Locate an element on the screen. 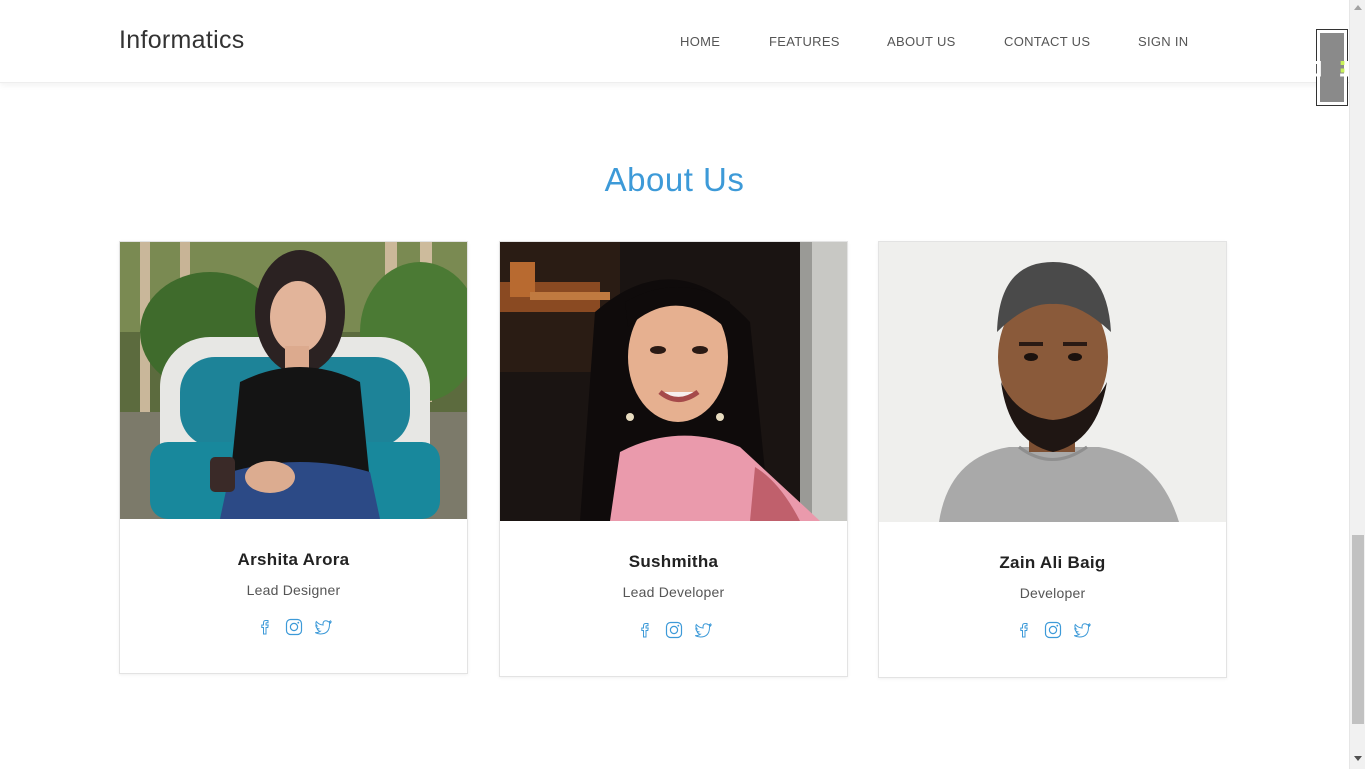 The width and height of the screenshot is (1365, 769). nav-contact-us: CONTACT US is located at coordinates (1047, 41).